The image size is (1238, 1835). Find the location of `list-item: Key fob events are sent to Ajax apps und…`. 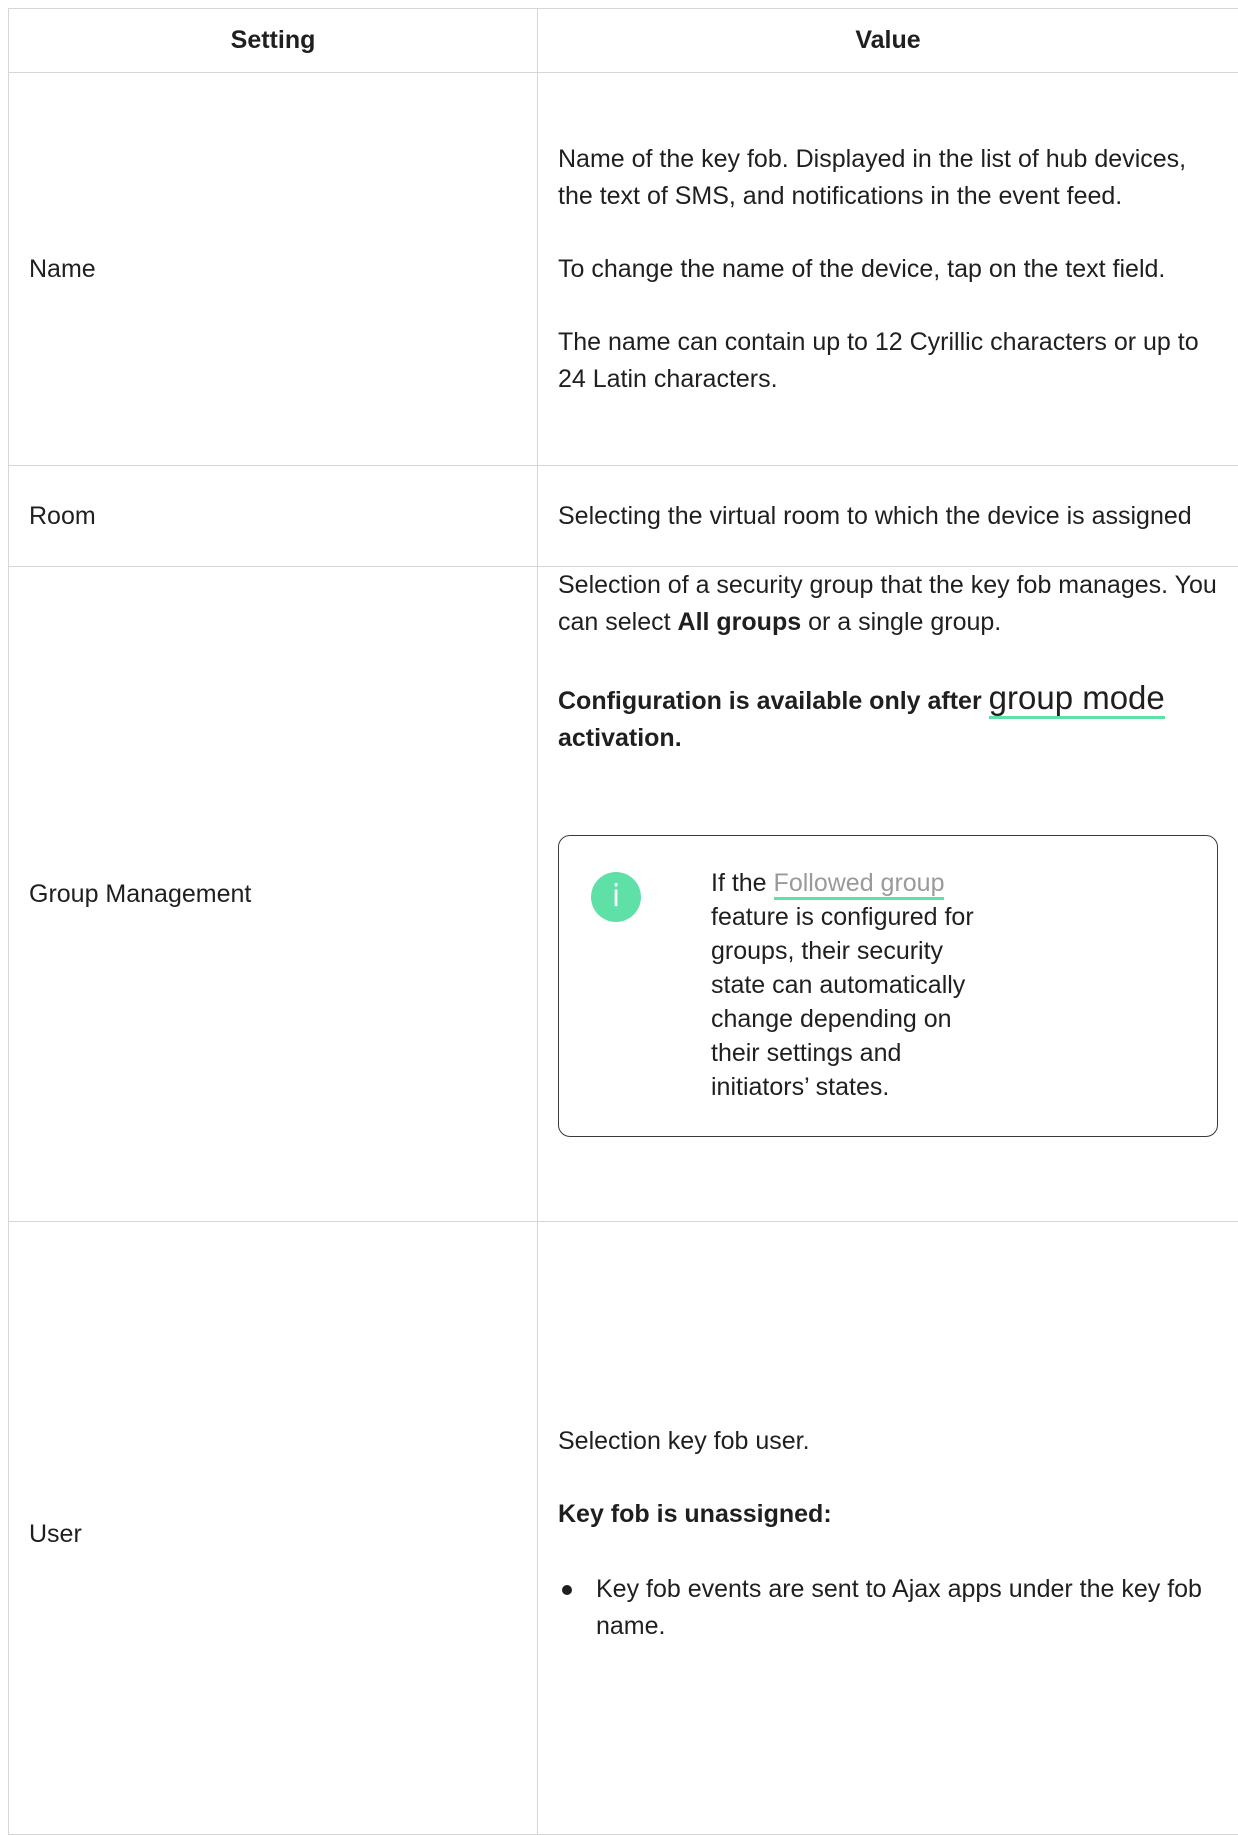

list-item: Key fob events are sent to Ajax apps und… is located at coordinates (888, 1608).